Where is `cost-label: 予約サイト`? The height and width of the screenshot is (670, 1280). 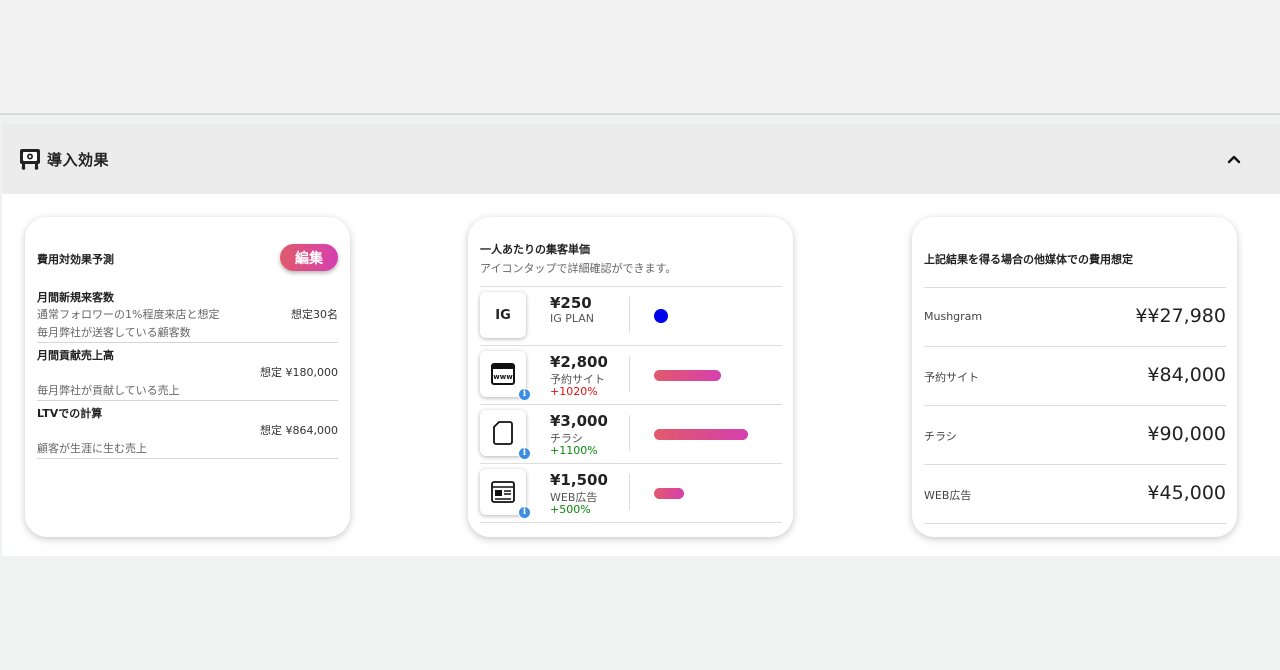 cost-label: 予約サイト is located at coordinates (951, 377).